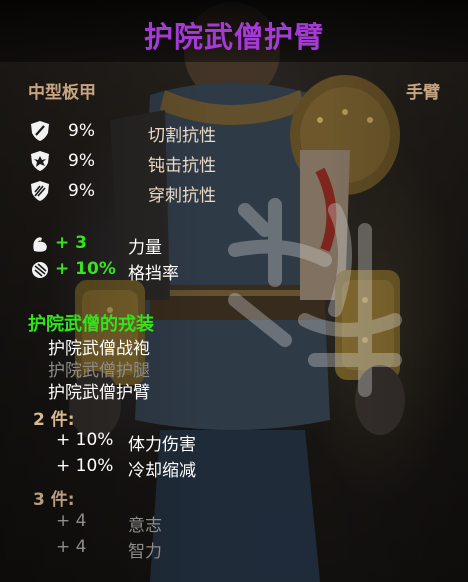 This screenshot has height=582, width=468. What do you see at coordinates (40, 191) in the screenshot?
I see `pierce-shield-icon` at bounding box center [40, 191].